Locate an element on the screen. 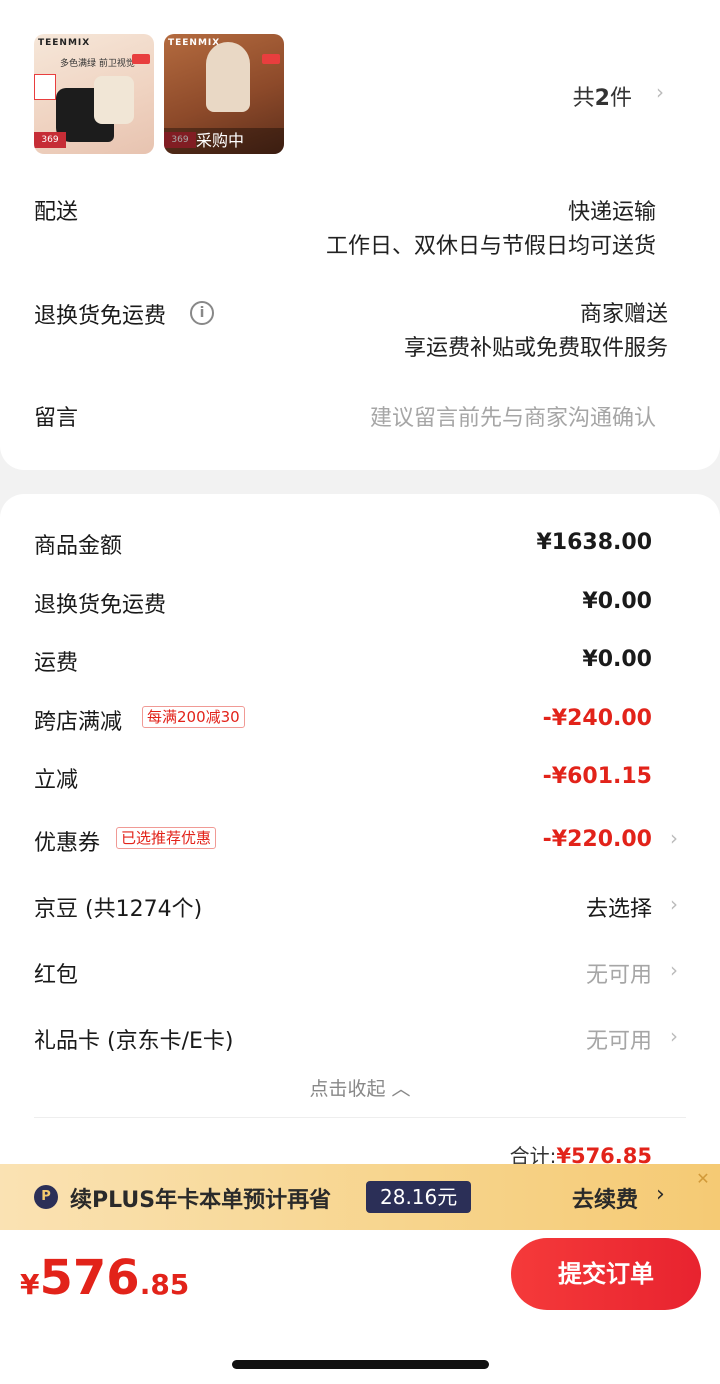 This screenshot has width=720, height=1384. coupon-tag: 已选推荐优惠 is located at coordinates (166, 838).